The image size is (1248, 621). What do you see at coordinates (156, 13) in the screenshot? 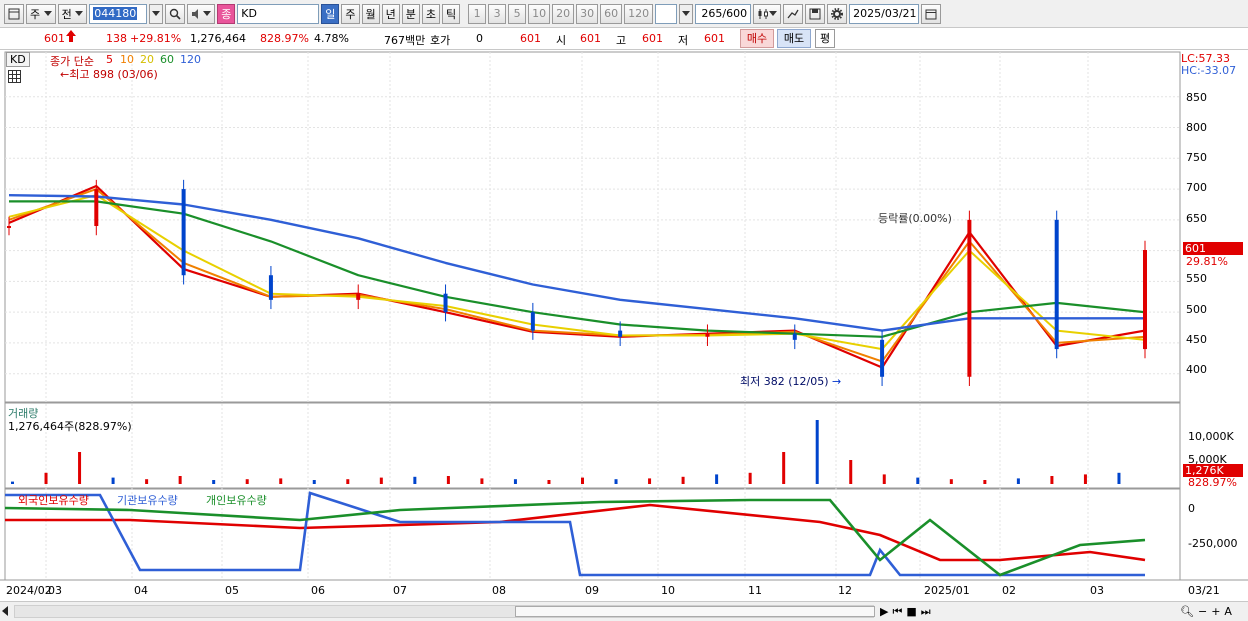
I see `code-dropdown` at bounding box center [156, 13].